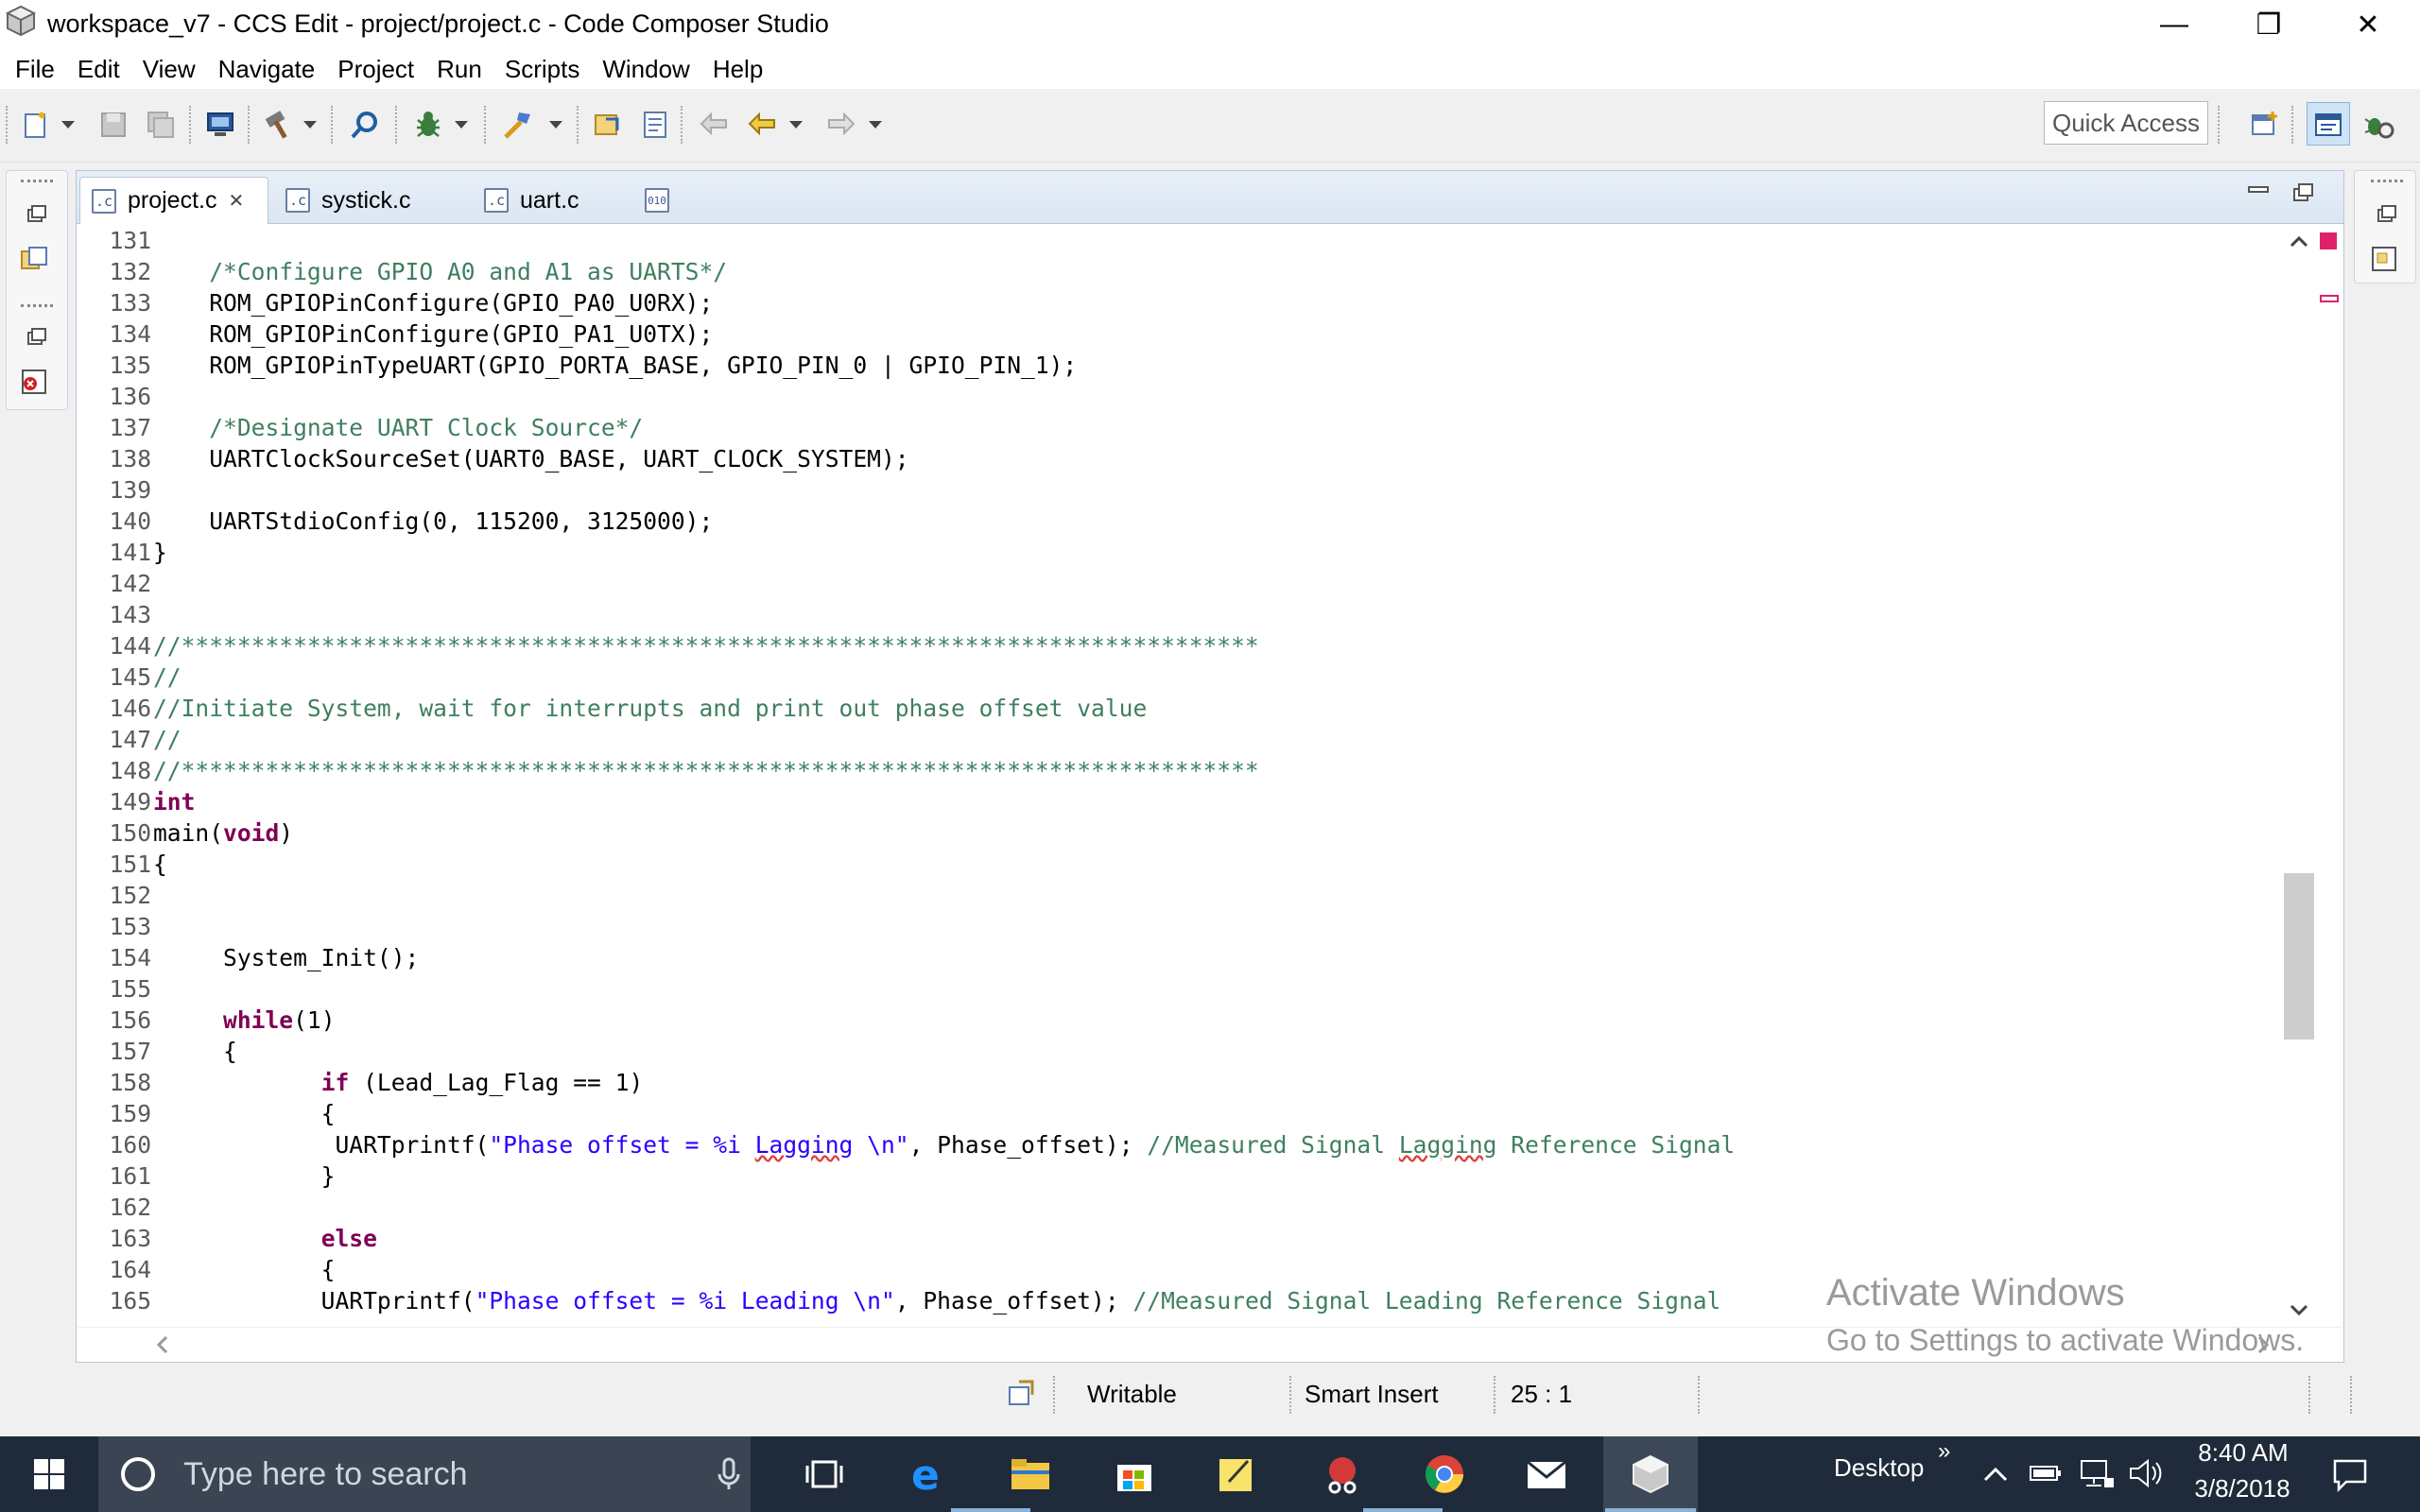  I want to click on line-text: ROM_GPIOPinConfigure(GPIO_PA1_U0TX);, so click(433, 334).